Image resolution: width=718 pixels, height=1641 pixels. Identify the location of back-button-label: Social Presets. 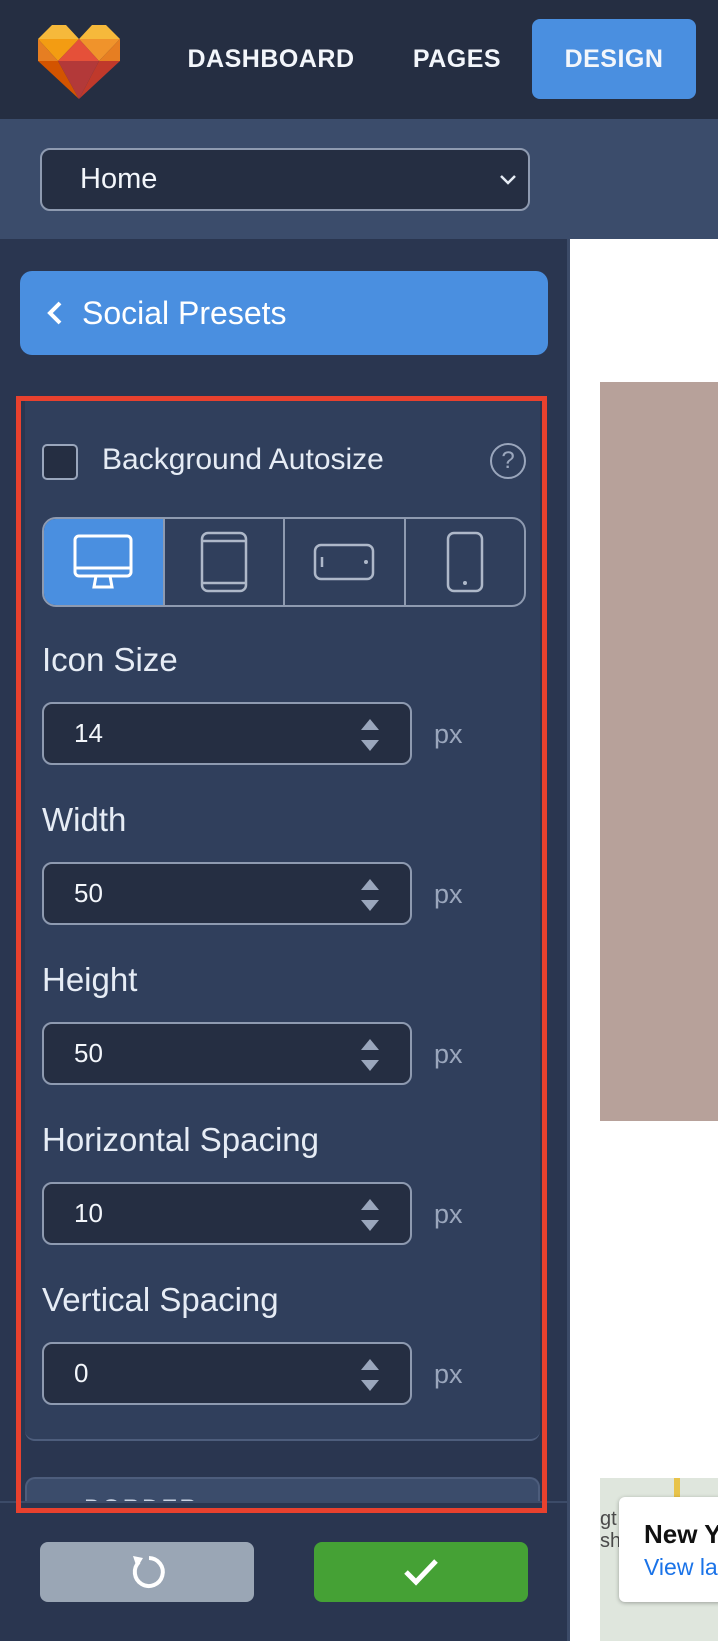
(184, 312).